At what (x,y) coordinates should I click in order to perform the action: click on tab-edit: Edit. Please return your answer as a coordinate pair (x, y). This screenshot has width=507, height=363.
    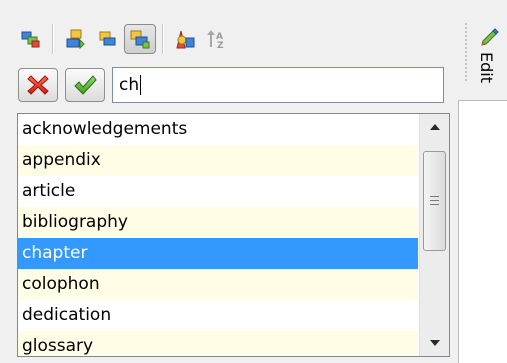
    Looking at the image, I should click on (490, 61).